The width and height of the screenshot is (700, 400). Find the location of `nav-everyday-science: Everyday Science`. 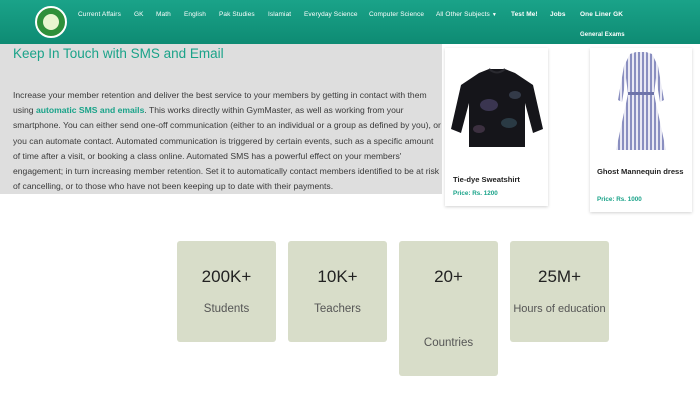

nav-everyday-science: Everyday Science is located at coordinates (331, 14).